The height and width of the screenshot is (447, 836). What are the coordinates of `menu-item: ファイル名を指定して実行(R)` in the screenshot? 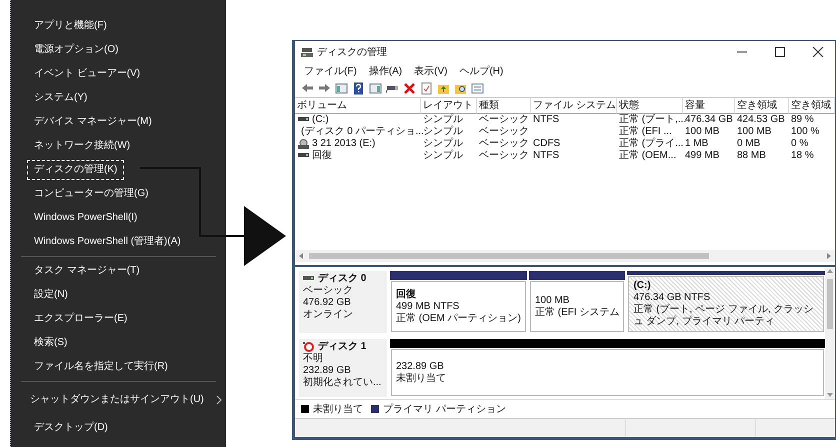 It's located at (101, 367).